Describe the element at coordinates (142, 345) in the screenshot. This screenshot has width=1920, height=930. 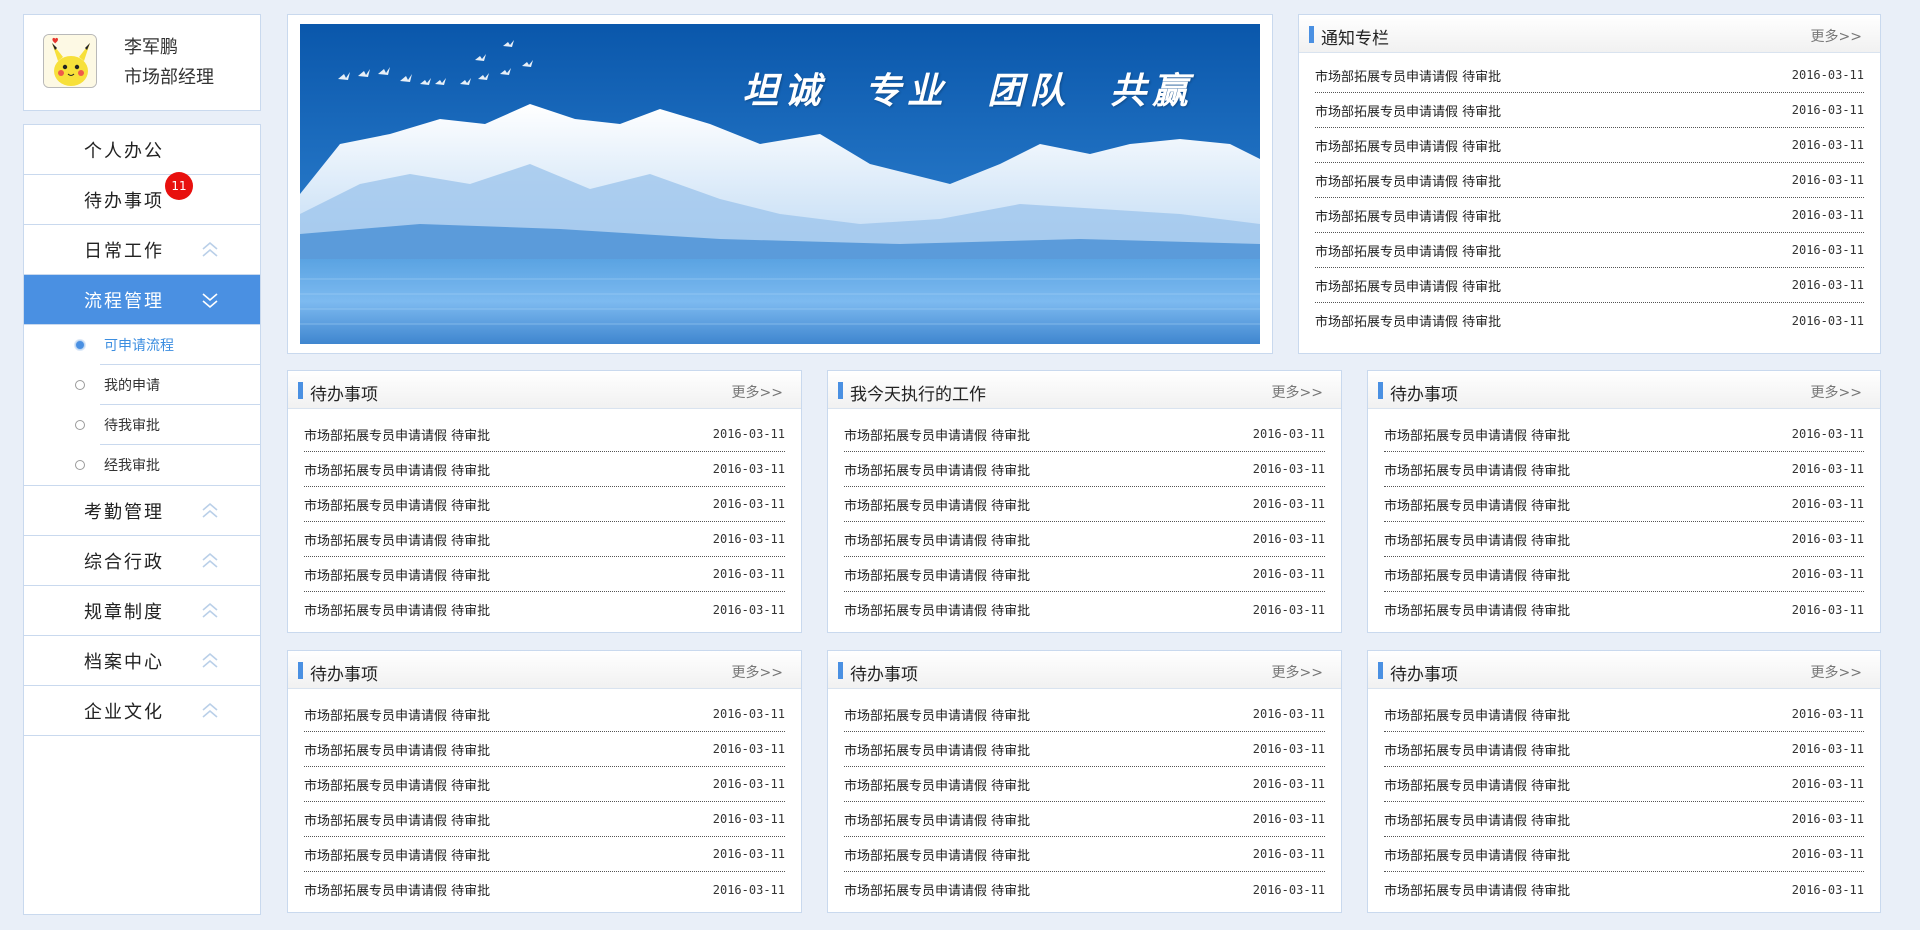
I see `submenu-item-applicable-process: 可申请流程` at that location.